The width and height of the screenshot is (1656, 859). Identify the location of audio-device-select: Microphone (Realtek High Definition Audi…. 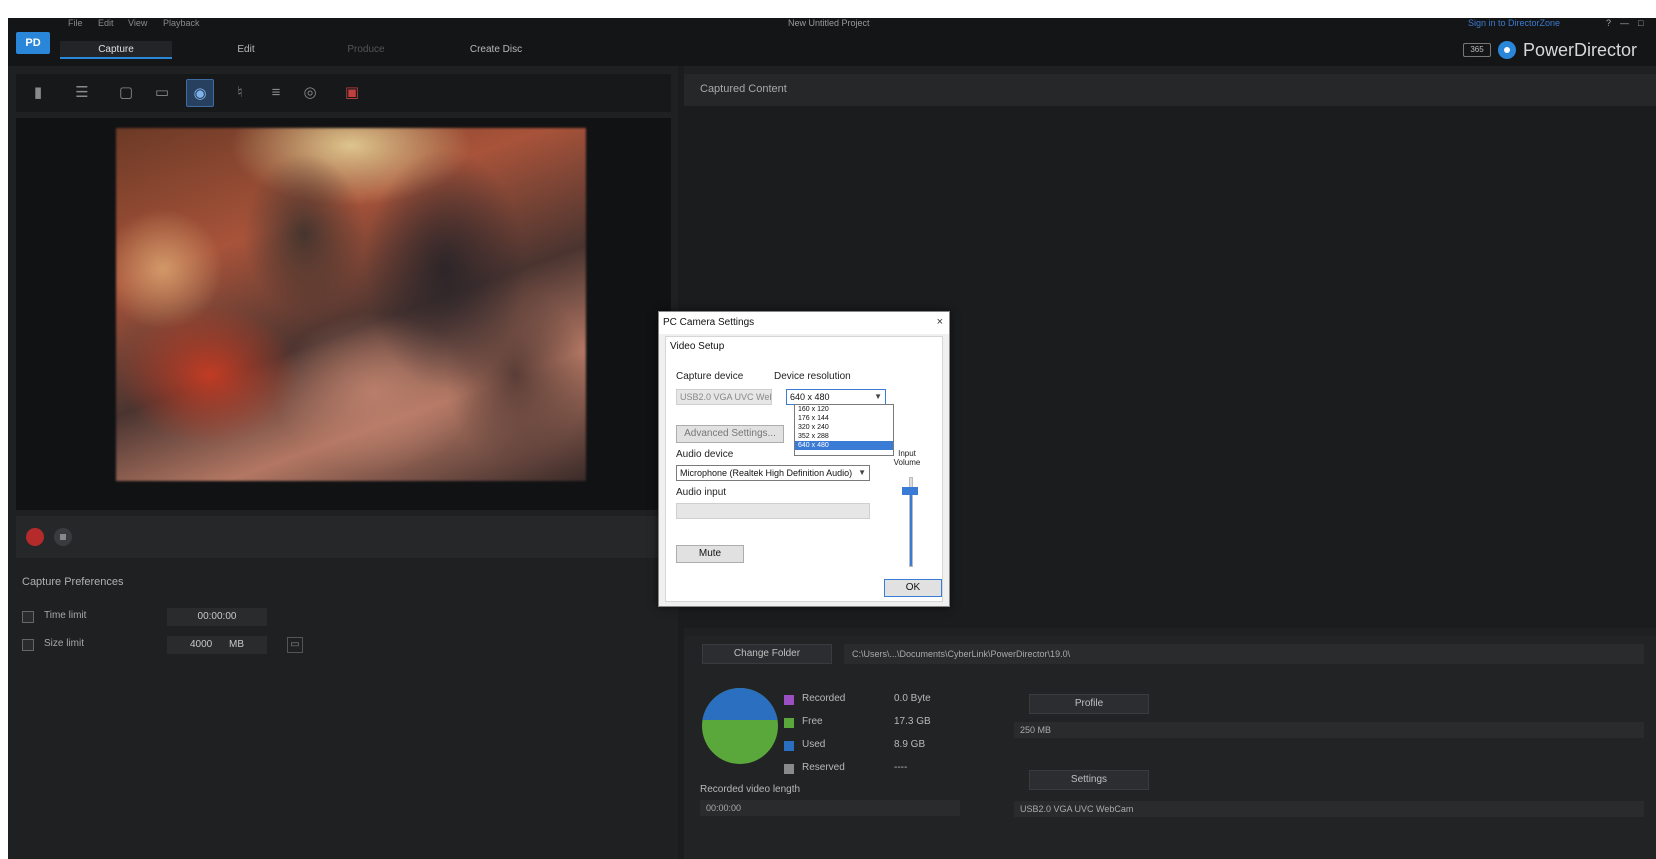
(773, 473).